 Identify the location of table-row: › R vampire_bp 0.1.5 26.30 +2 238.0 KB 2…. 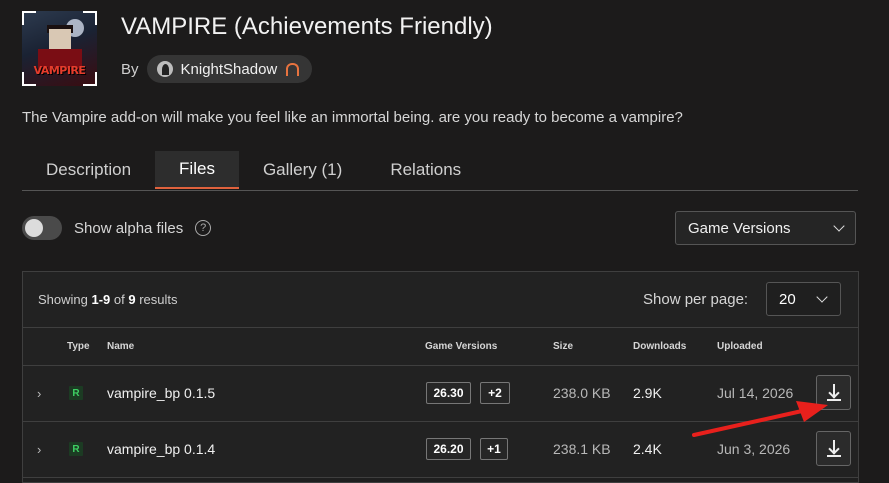
(440, 394).